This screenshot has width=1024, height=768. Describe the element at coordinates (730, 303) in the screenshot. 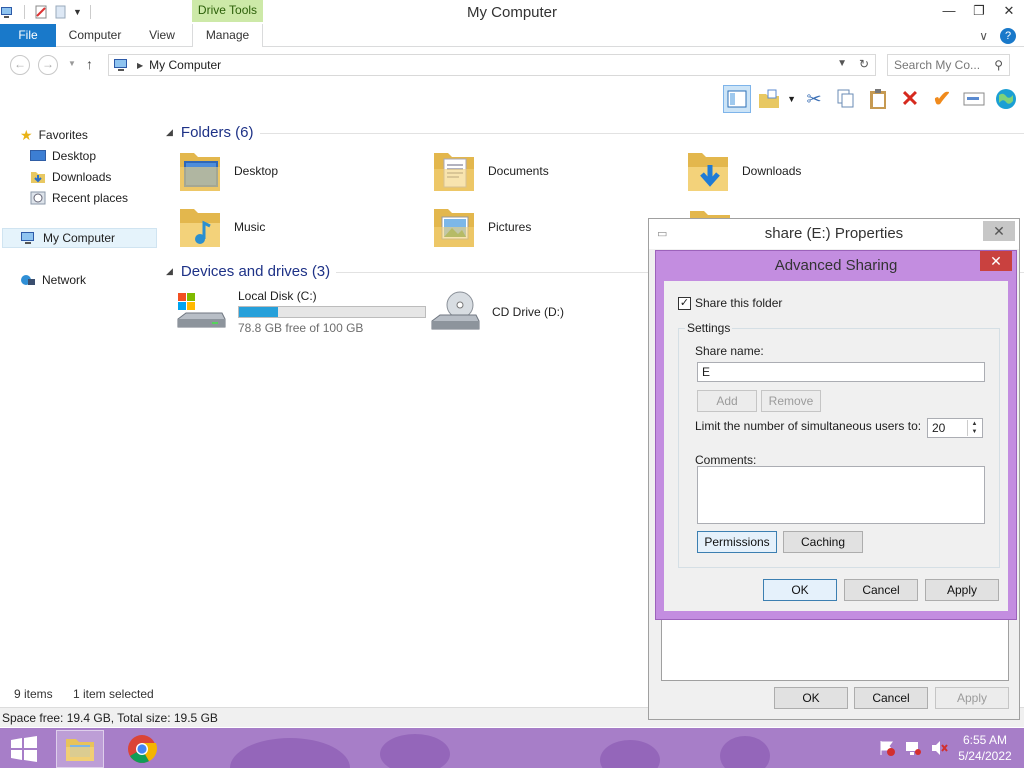

I see `share-folder-checkbox-row: ✓ Share this folder` at that location.